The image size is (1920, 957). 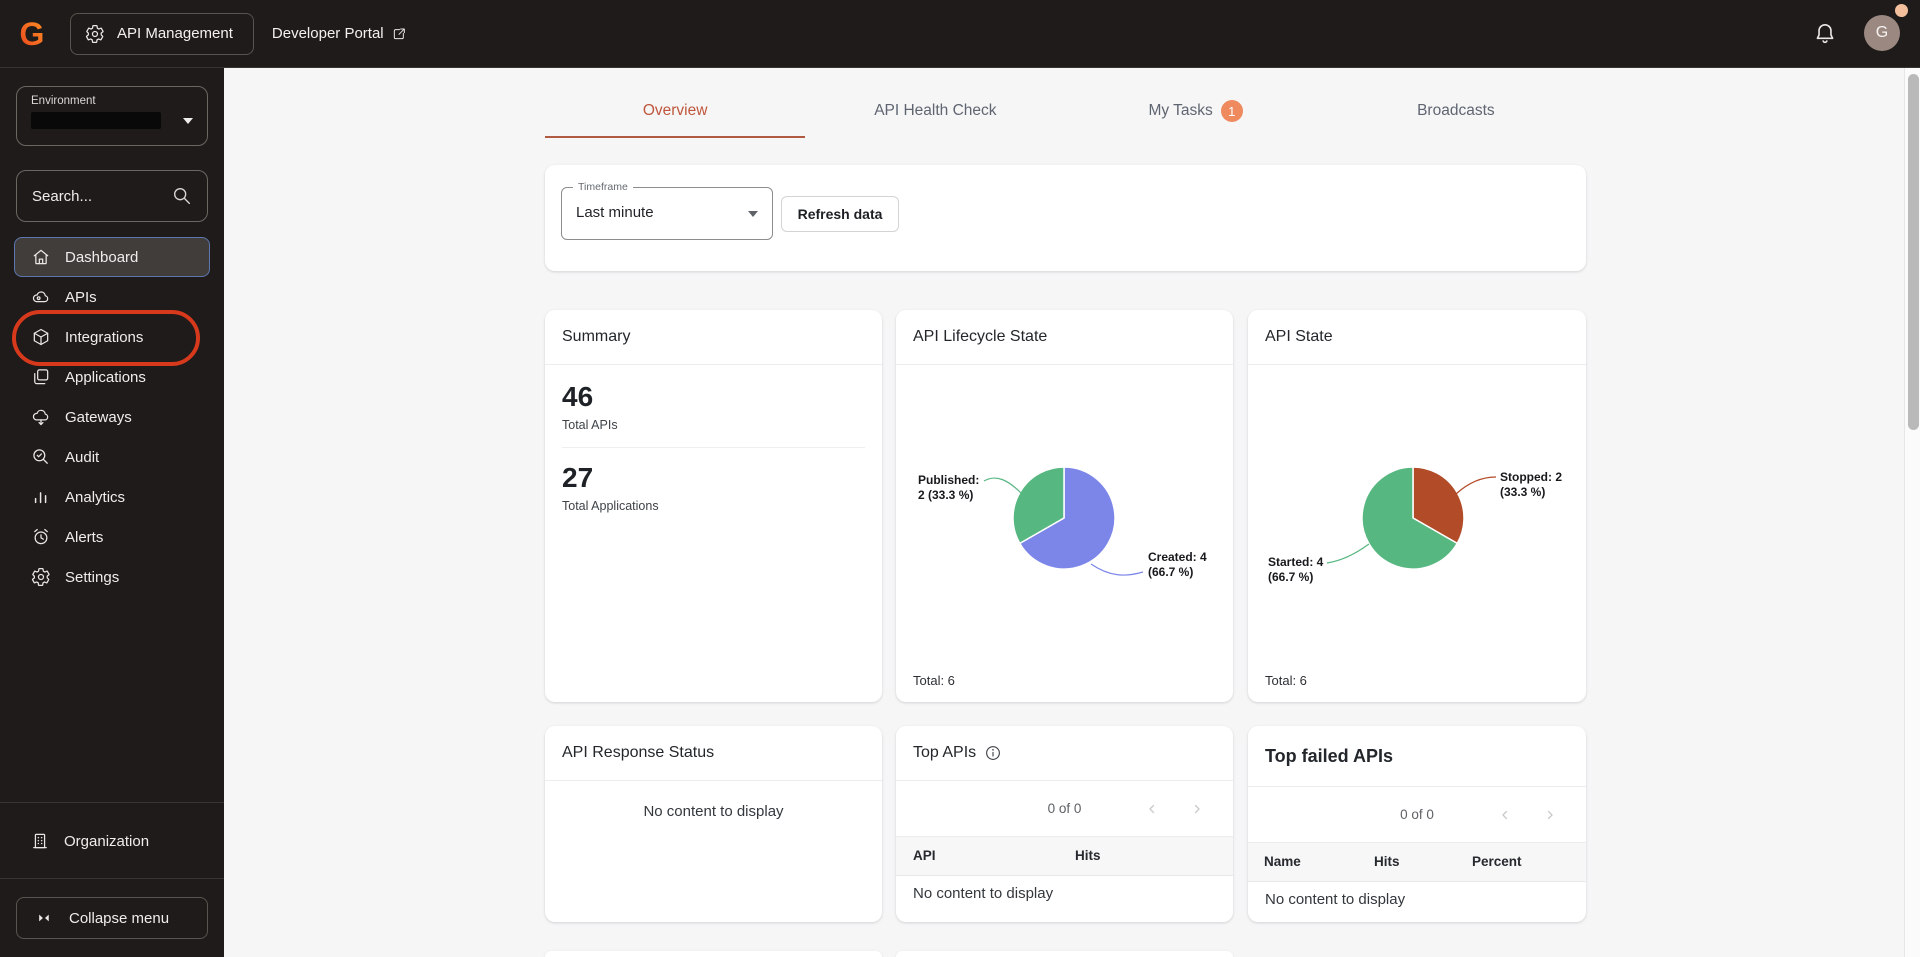 What do you see at coordinates (1282, 861) in the screenshot?
I see `column-header-name: Name` at bounding box center [1282, 861].